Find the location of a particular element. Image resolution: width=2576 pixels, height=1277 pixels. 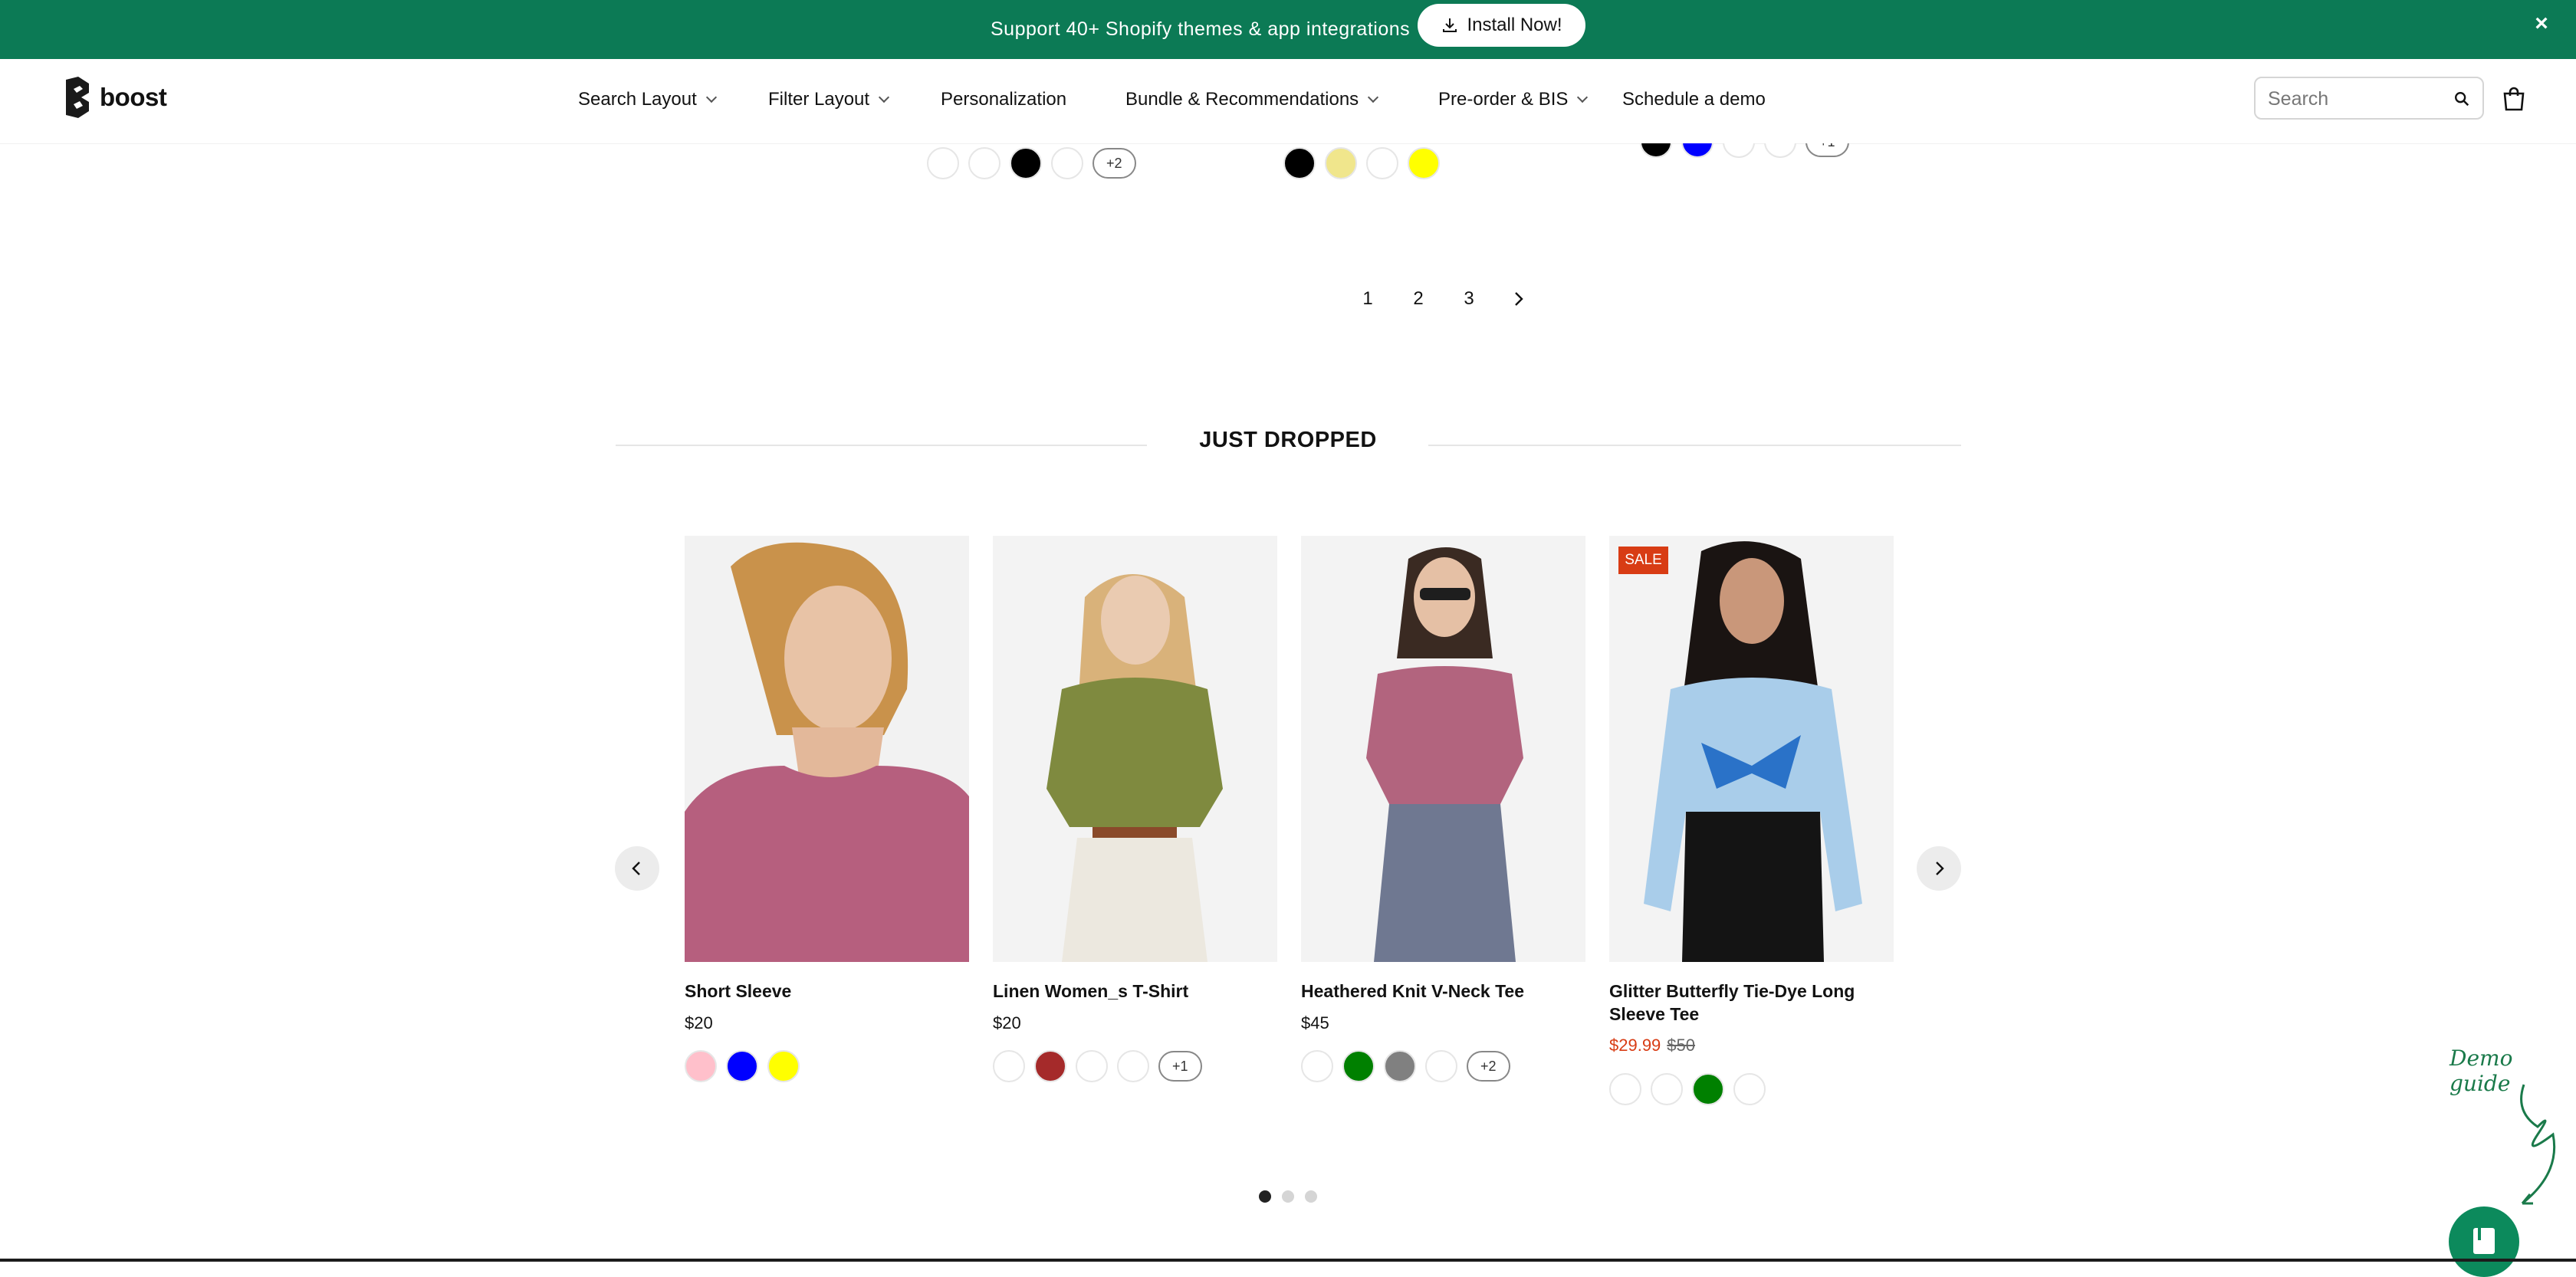

page-2: 2 is located at coordinates (1418, 299).